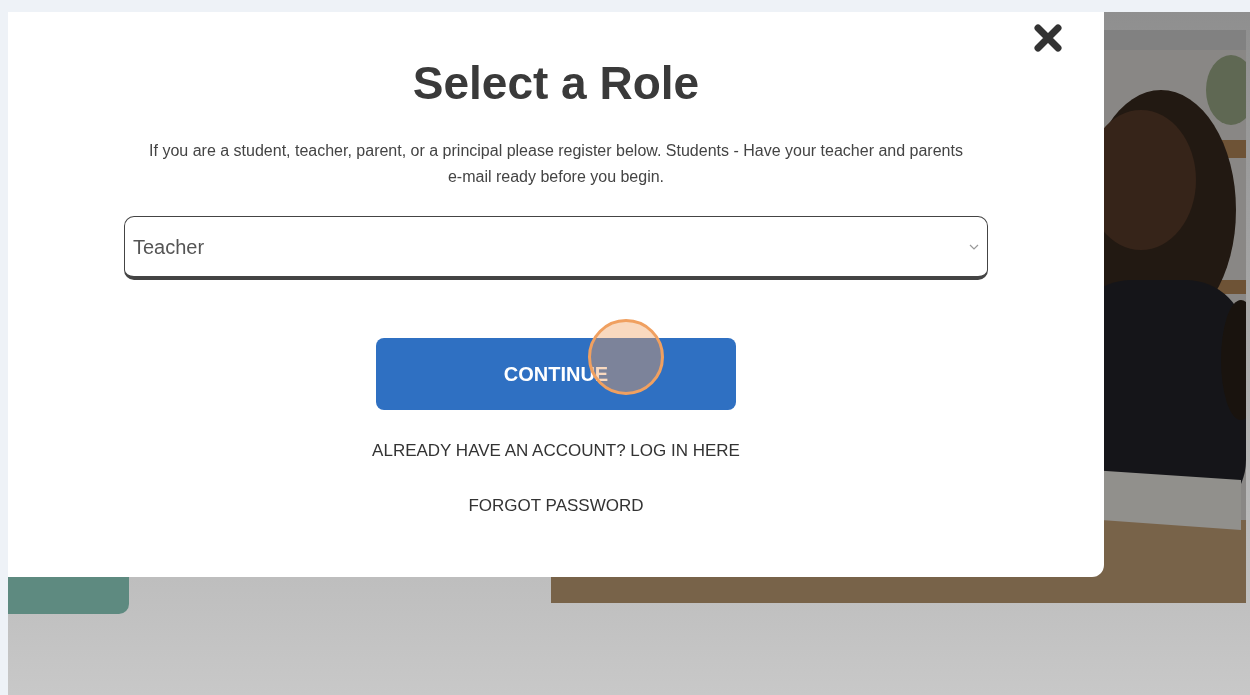 Image resolution: width=1250 pixels, height=695 pixels. What do you see at coordinates (556, 506) in the screenshot?
I see `text-link: FORGOT PASSWORD` at bounding box center [556, 506].